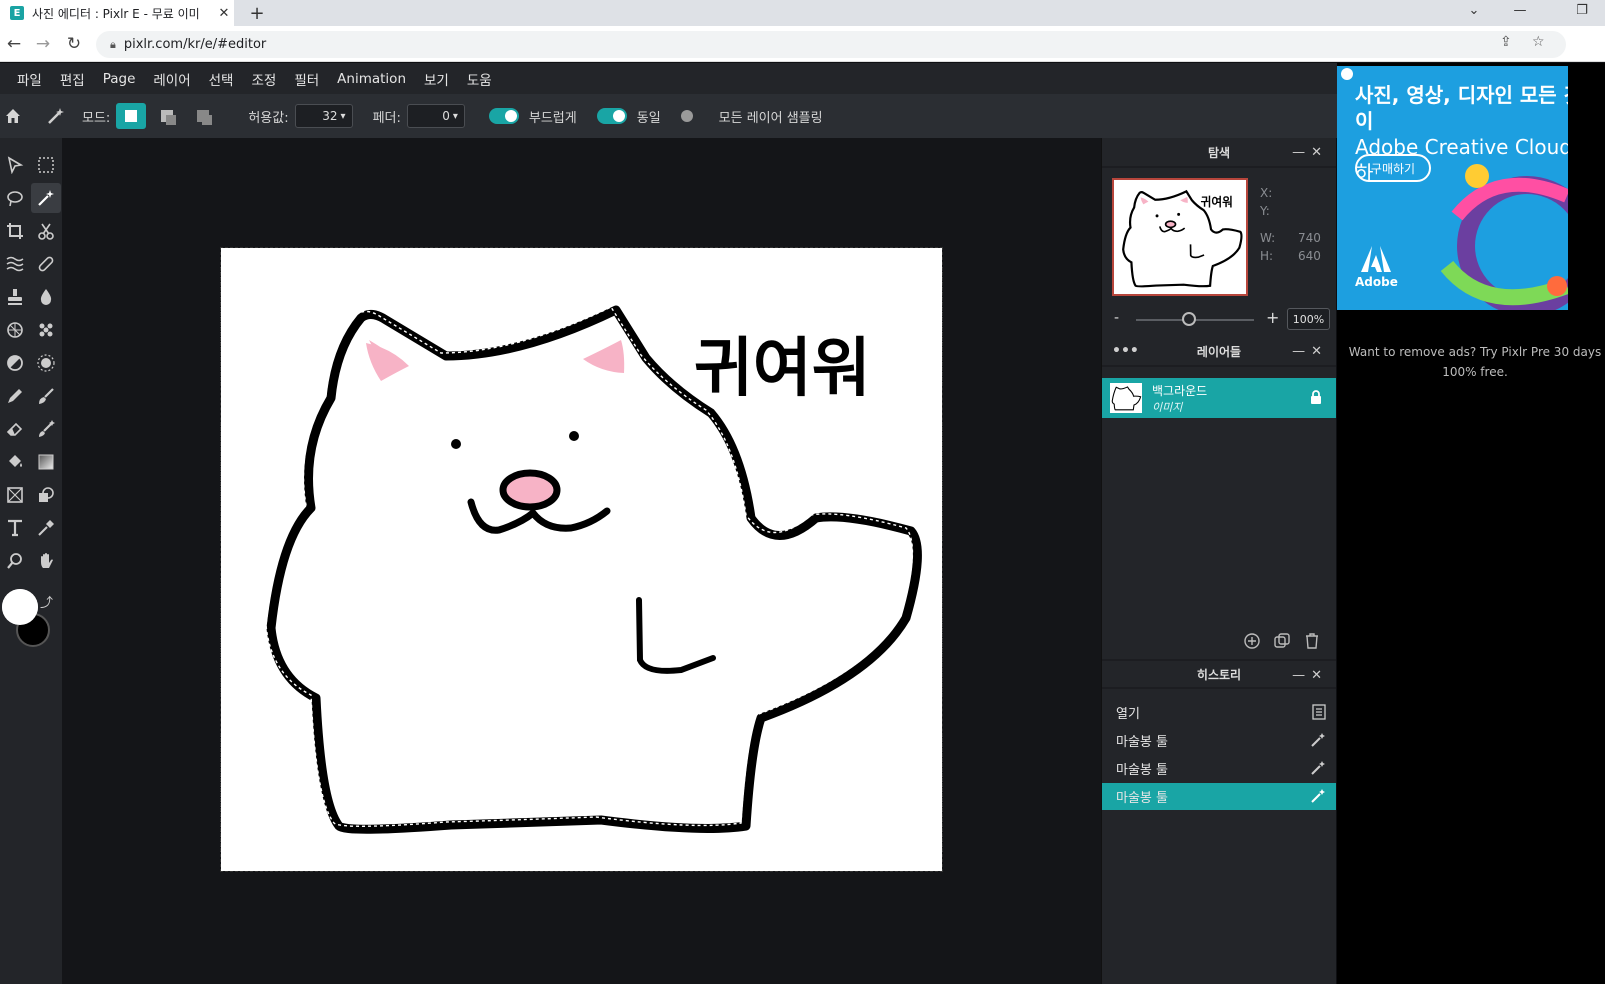  Describe the element at coordinates (1219, 153) in the screenshot. I see `navigator-header: 탐색 —✕` at that location.